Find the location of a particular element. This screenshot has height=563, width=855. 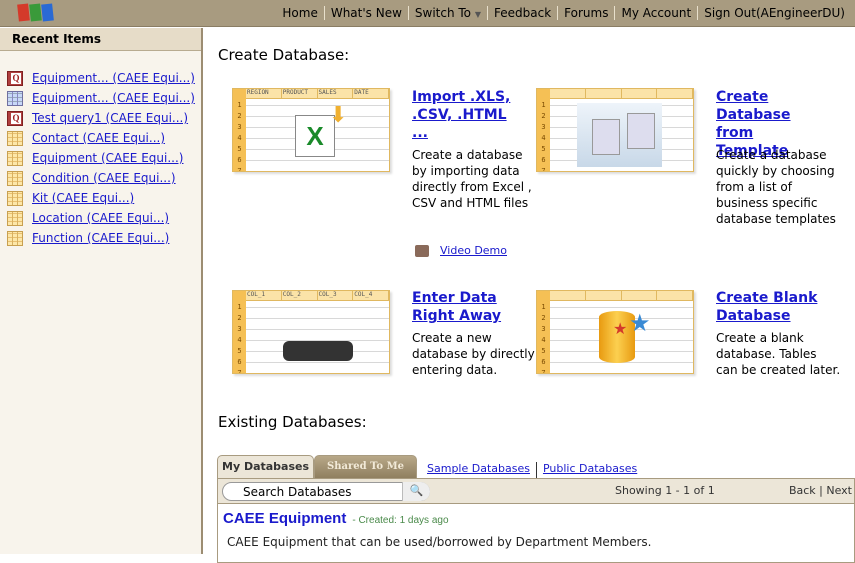

nav-feedback: Feedback is located at coordinates (522, 13).